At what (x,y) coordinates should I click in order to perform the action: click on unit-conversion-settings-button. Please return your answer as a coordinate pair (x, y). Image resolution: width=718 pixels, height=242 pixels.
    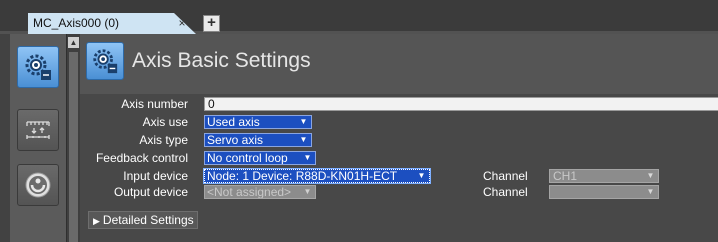
    Looking at the image, I should click on (38, 130).